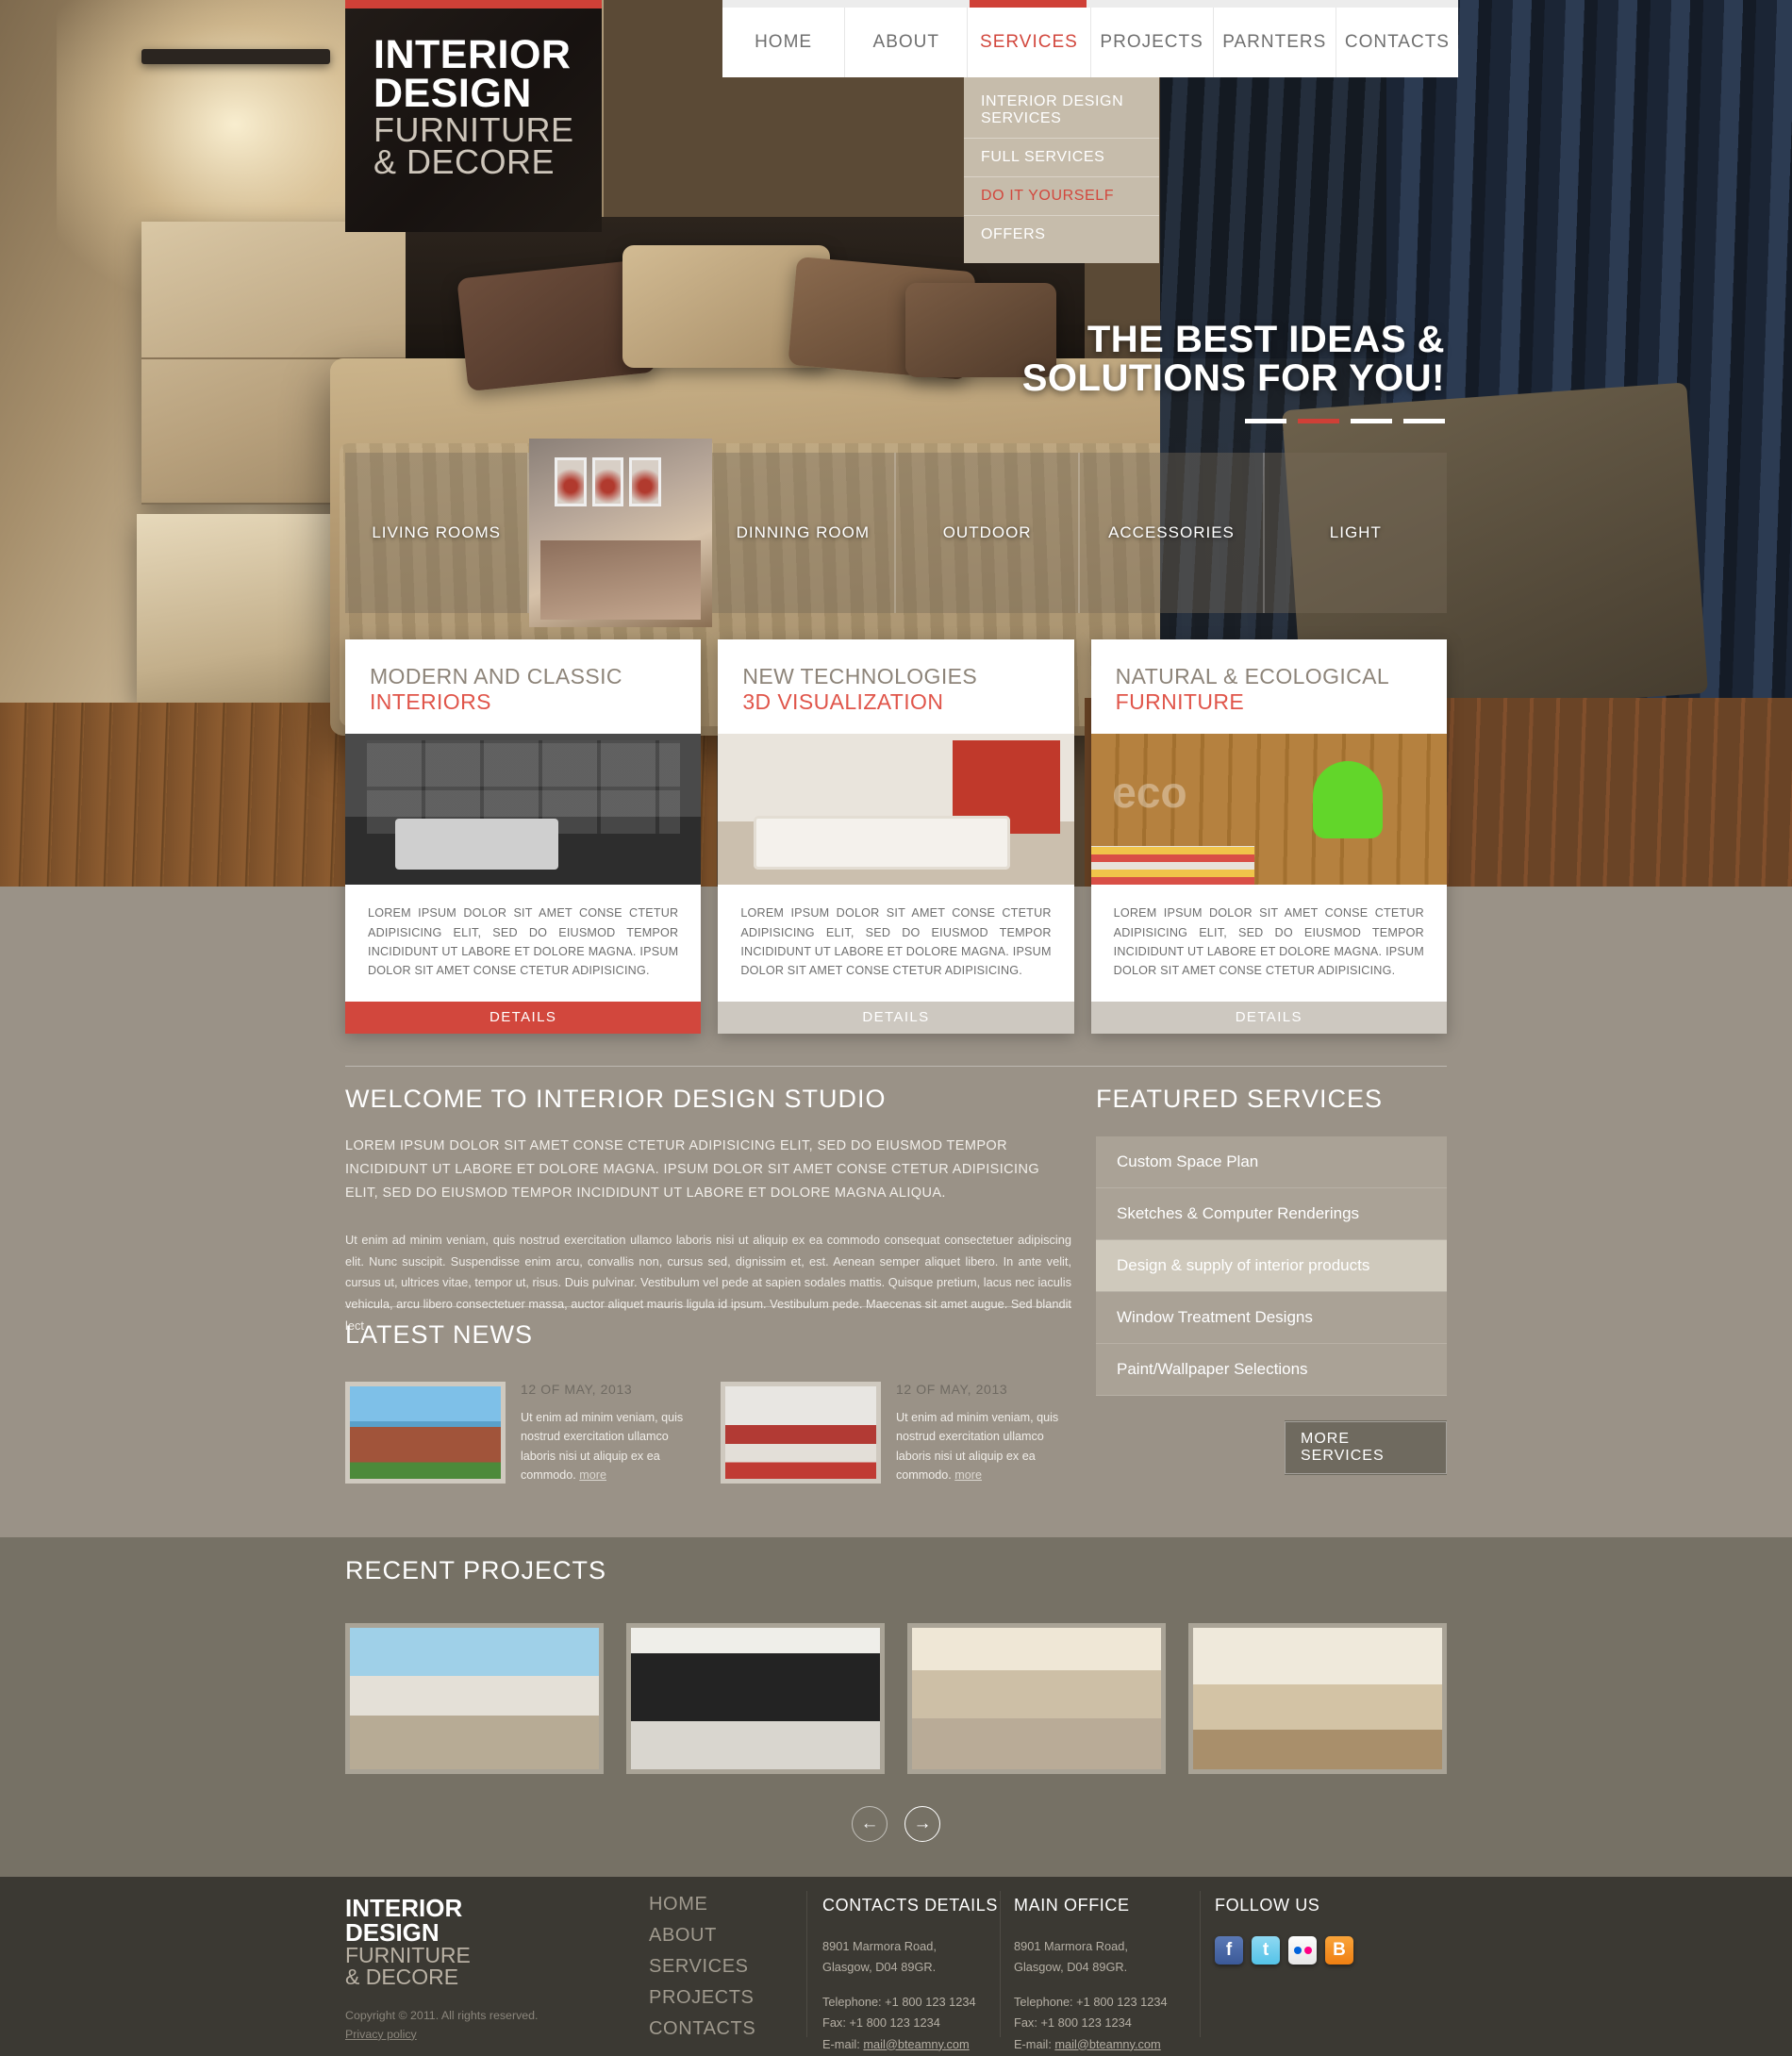 This screenshot has width=1792, height=2056. I want to click on featured-service-item: Paint/Wallpaper Selections, so click(1271, 1370).